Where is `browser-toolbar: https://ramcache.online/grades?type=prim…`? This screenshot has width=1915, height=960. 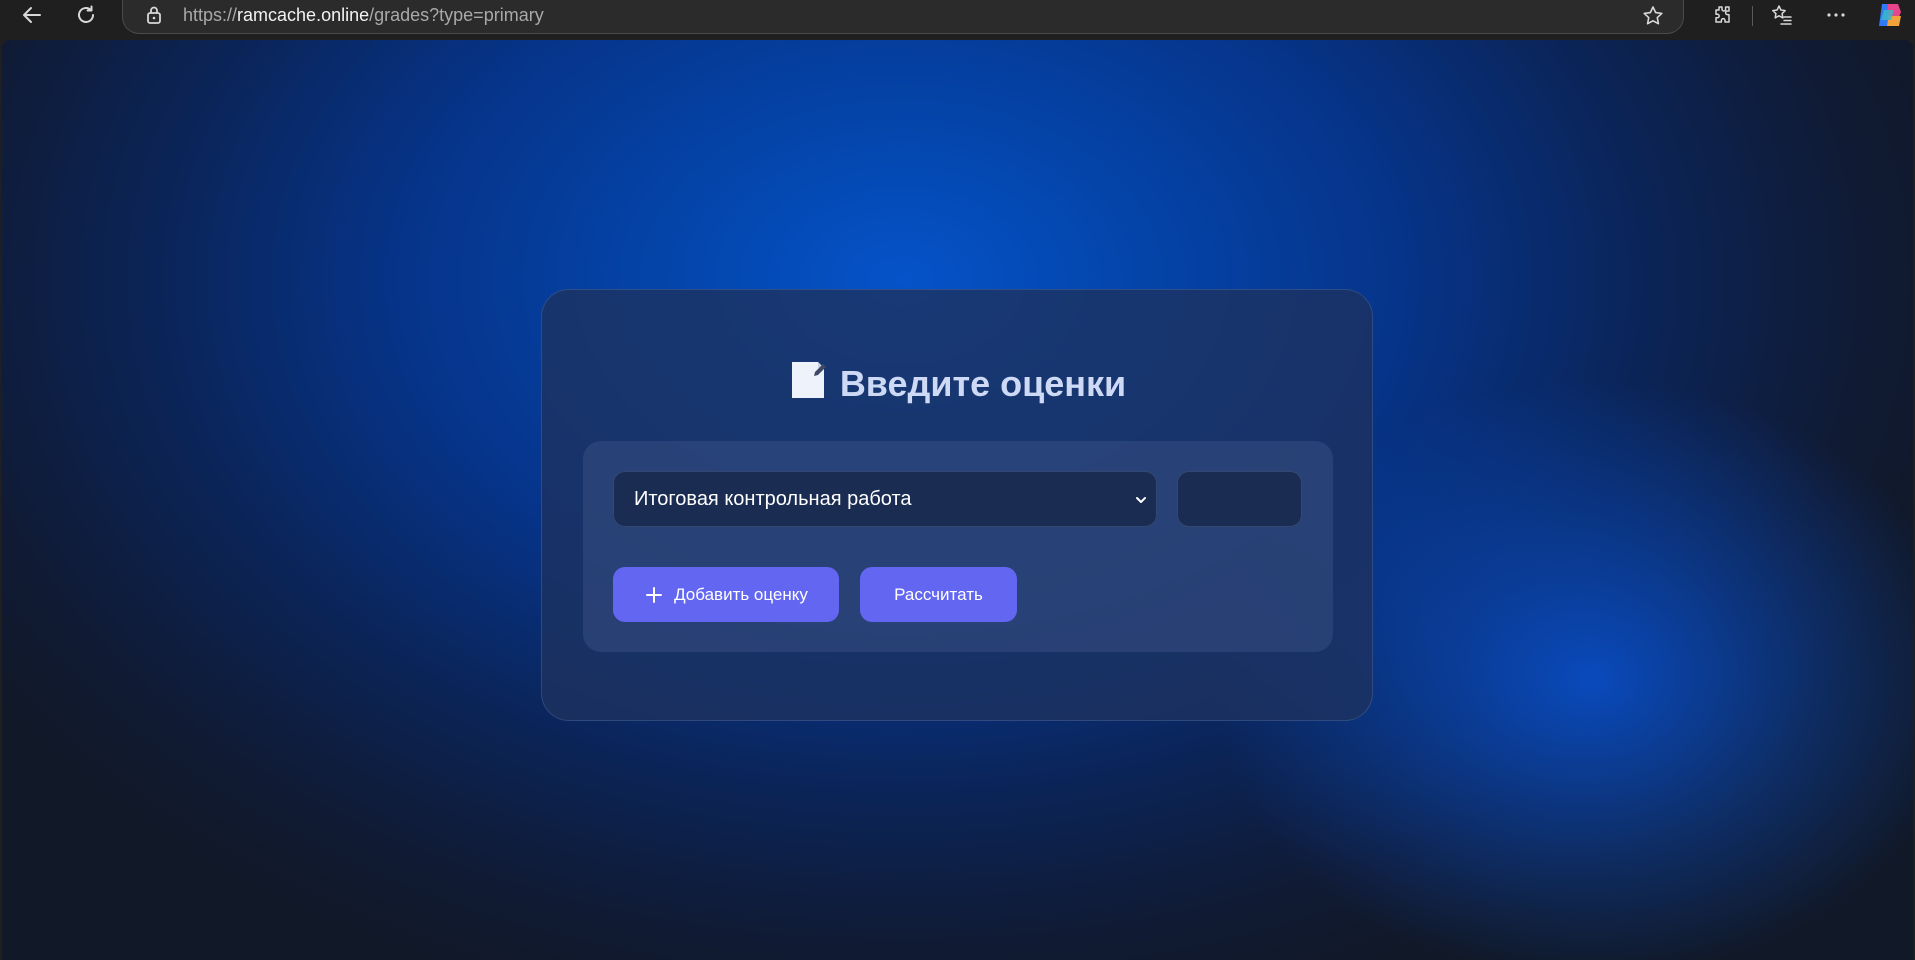 browser-toolbar: https://ramcache.online/grades?type=prim… is located at coordinates (957, 20).